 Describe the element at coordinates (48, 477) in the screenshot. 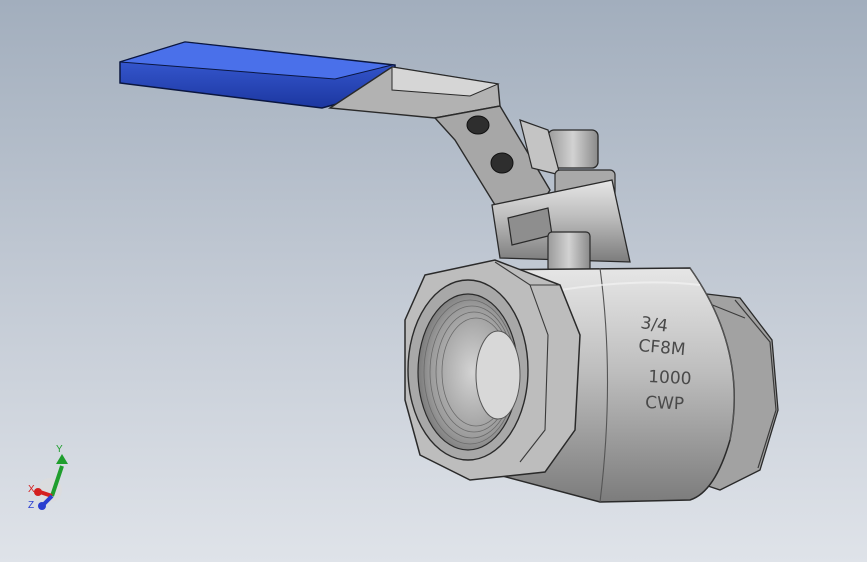

I see `reference-triad: Y X Z` at that location.